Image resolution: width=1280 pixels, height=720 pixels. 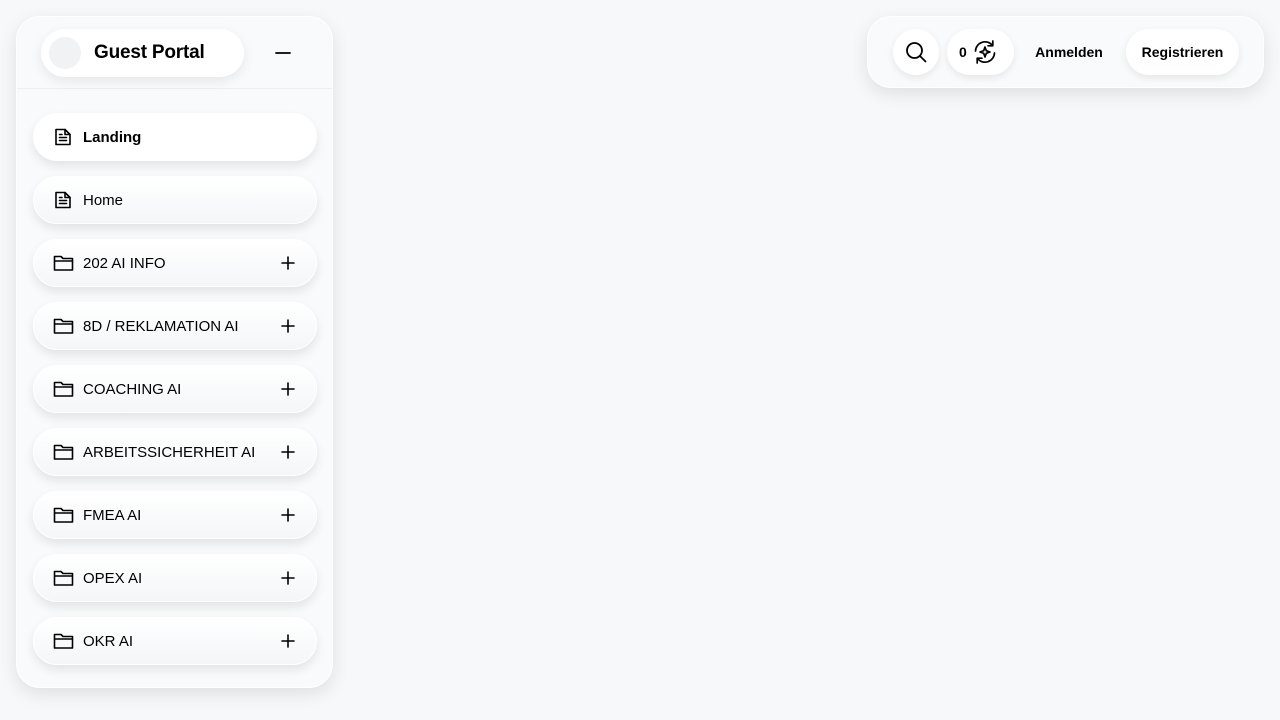 What do you see at coordinates (985, 52) in the screenshot?
I see `ai-credits-icon` at bounding box center [985, 52].